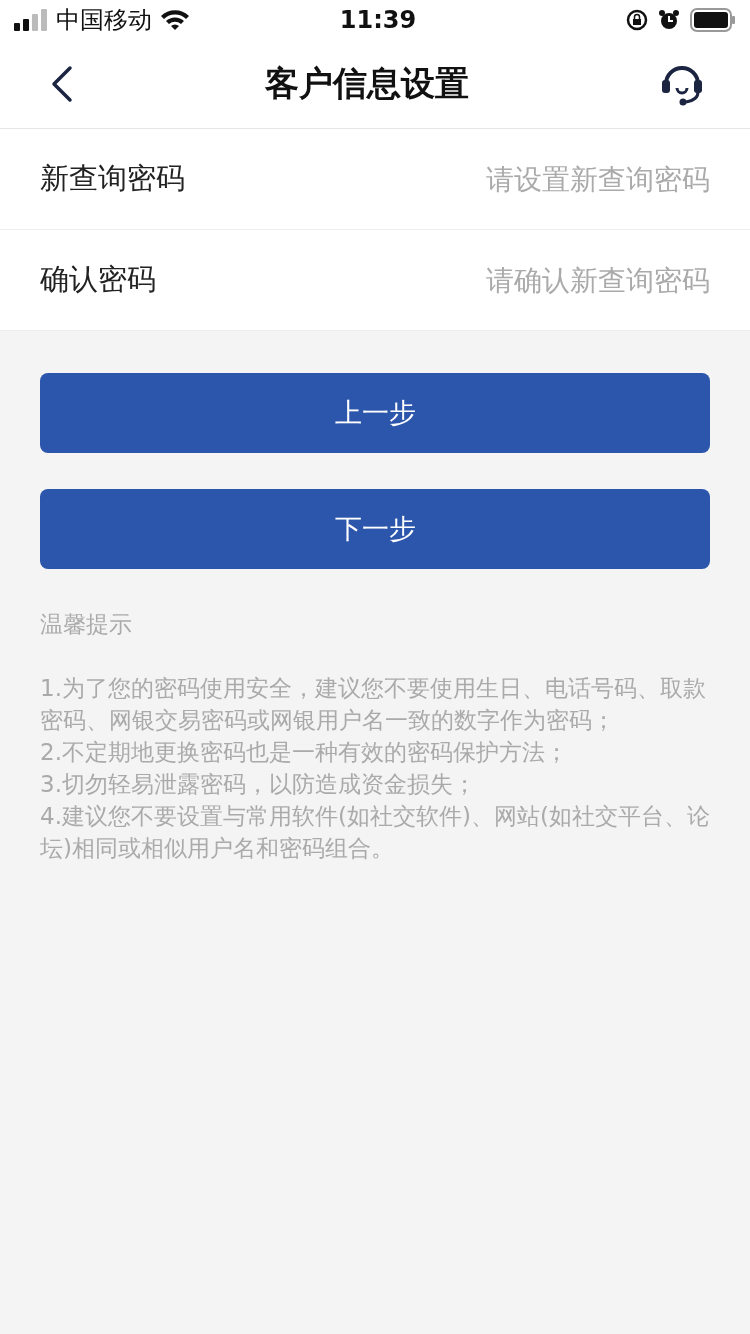  I want to click on field-label: 新查询密码, so click(113, 178).